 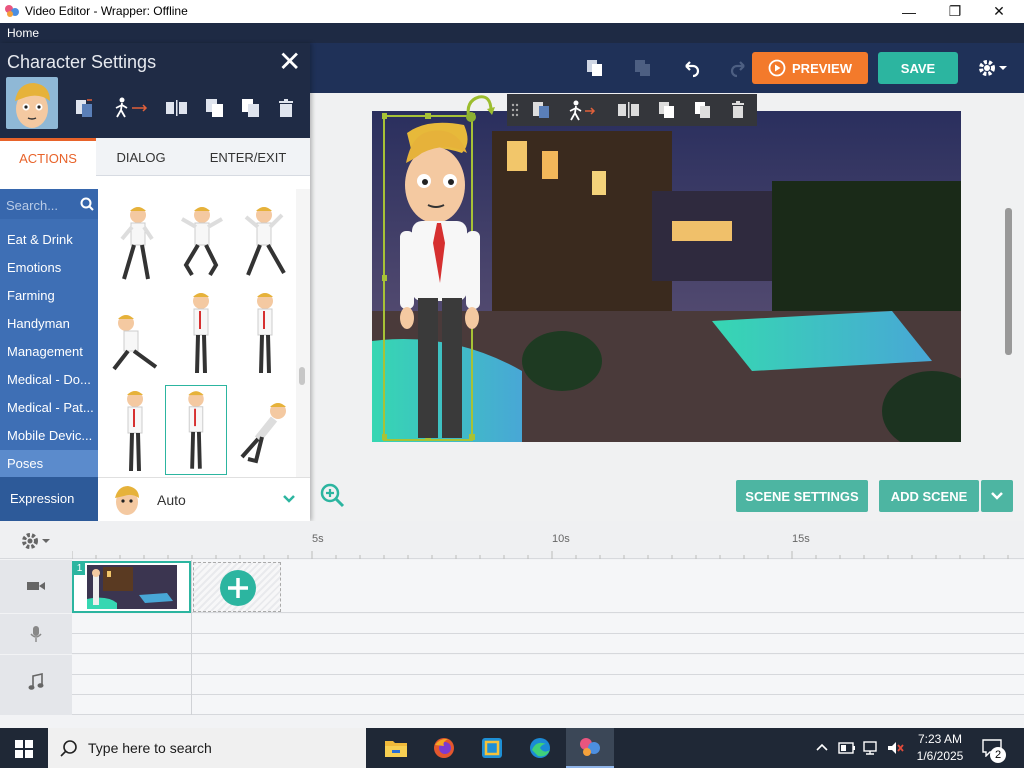 What do you see at coordinates (739, 68) in the screenshot?
I see `redo-icon` at bounding box center [739, 68].